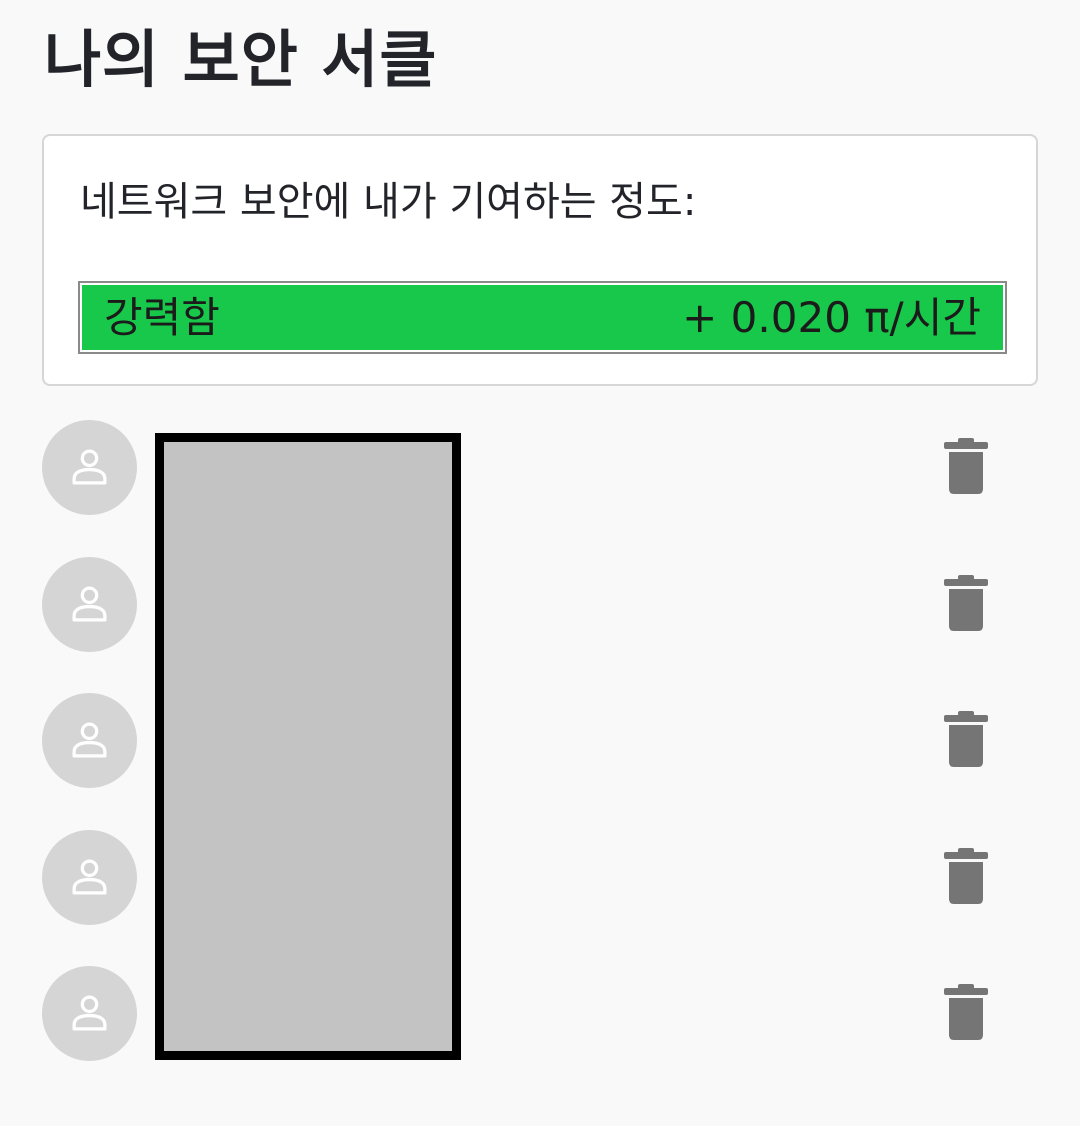 The height and width of the screenshot is (1126, 1080). Describe the element at coordinates (831, 317) in the screenshot. I see `mining-rate: + 0.020 π/시간` at that location.